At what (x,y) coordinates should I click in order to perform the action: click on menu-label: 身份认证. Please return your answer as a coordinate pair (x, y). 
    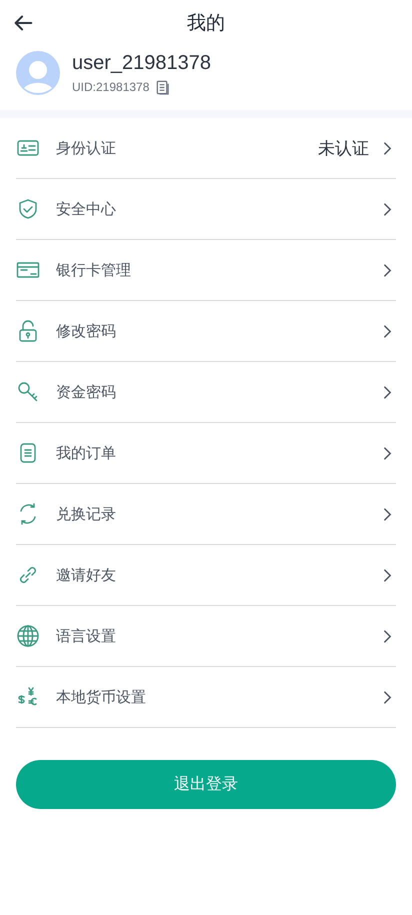
    Looking at the image, I should click on (86, 148).